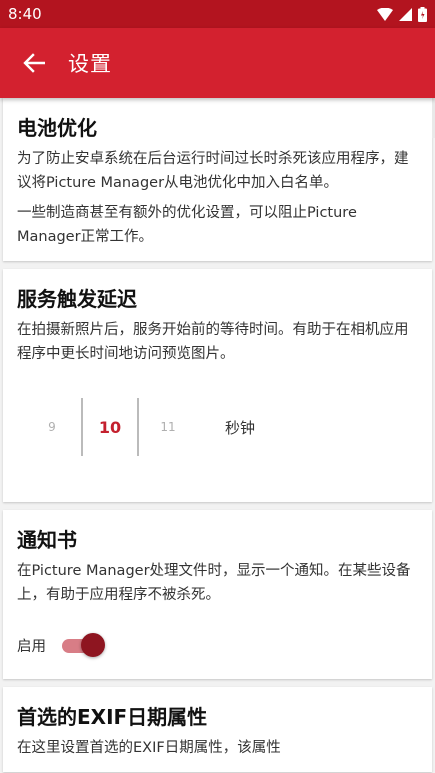 The width and height of the screenshot is (435, 773). I want to click on back-button, so click(34, 63).